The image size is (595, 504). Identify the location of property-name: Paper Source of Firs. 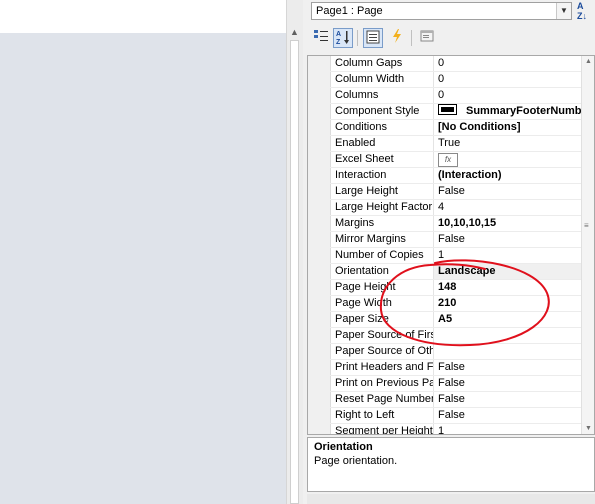
(382, 335).